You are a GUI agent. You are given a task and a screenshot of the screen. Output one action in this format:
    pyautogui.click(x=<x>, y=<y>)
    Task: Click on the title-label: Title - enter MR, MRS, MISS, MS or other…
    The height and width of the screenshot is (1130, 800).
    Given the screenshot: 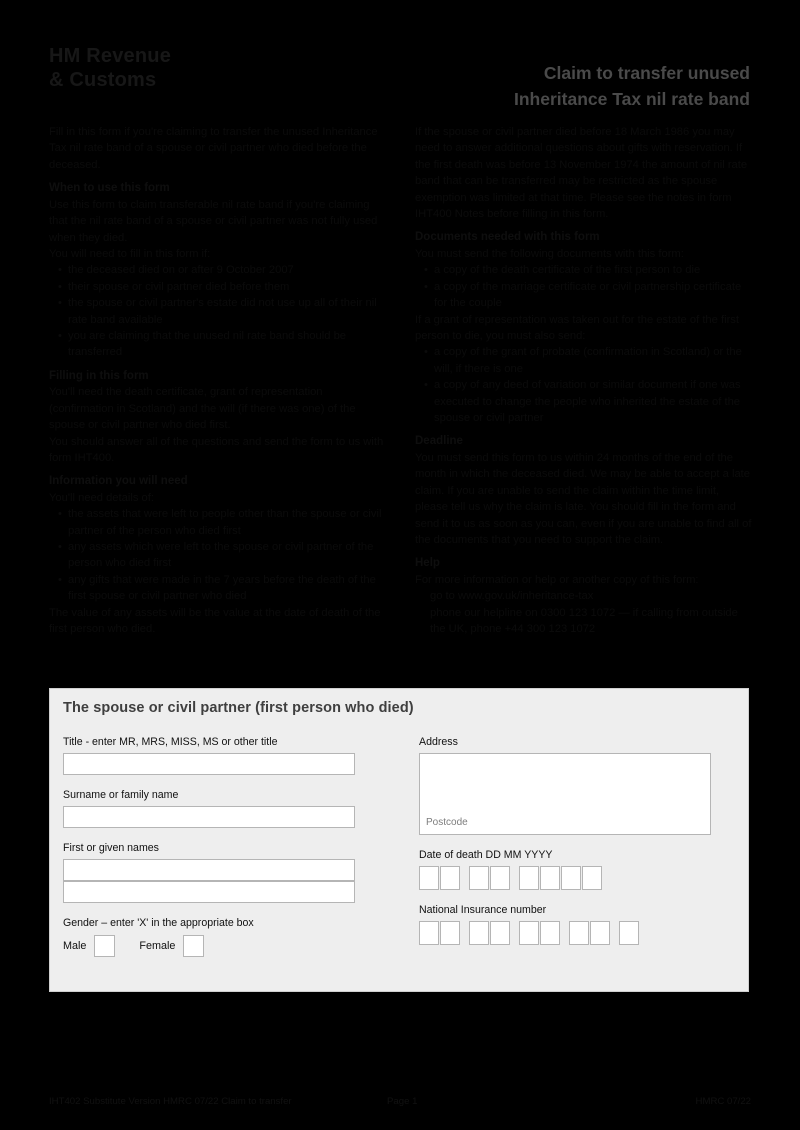 What is the action you would take?
    pyautogui.click(x=170, y=742)
    